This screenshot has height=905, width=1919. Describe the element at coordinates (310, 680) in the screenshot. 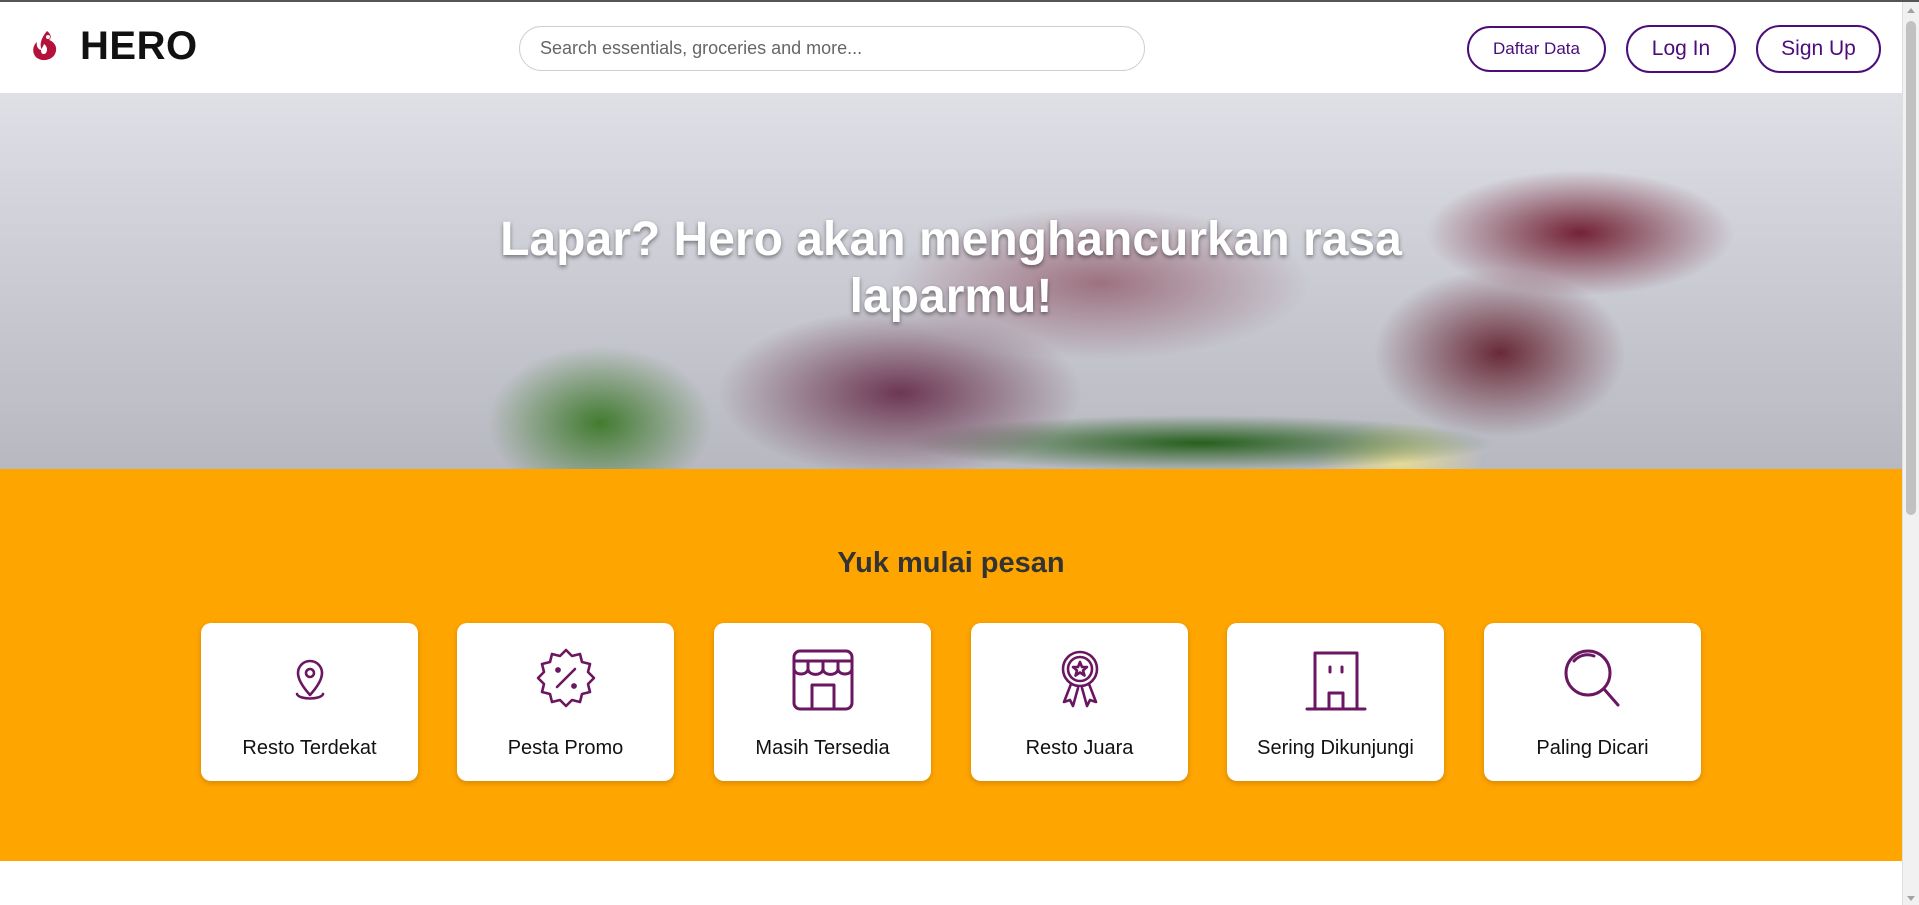

I see `location-pin-icon` at that location.